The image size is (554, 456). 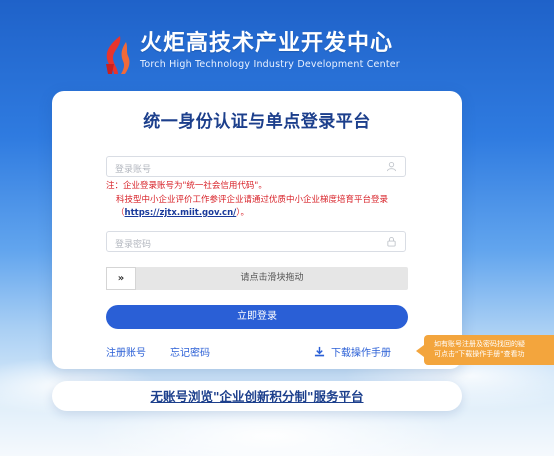 What do you see at coordinates (245, 245) in the screenshot?
I see `password-input` at bounding box center [245, 245].